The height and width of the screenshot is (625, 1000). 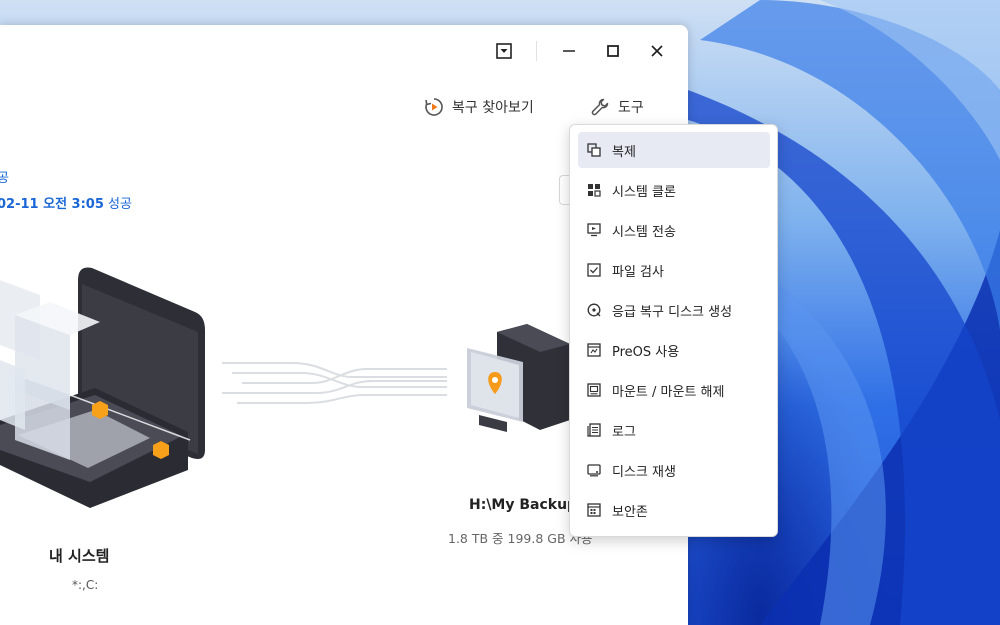 I want to click on last-backup-status: 02-11 오전 3:05 성공, so click(x=66, y=202).